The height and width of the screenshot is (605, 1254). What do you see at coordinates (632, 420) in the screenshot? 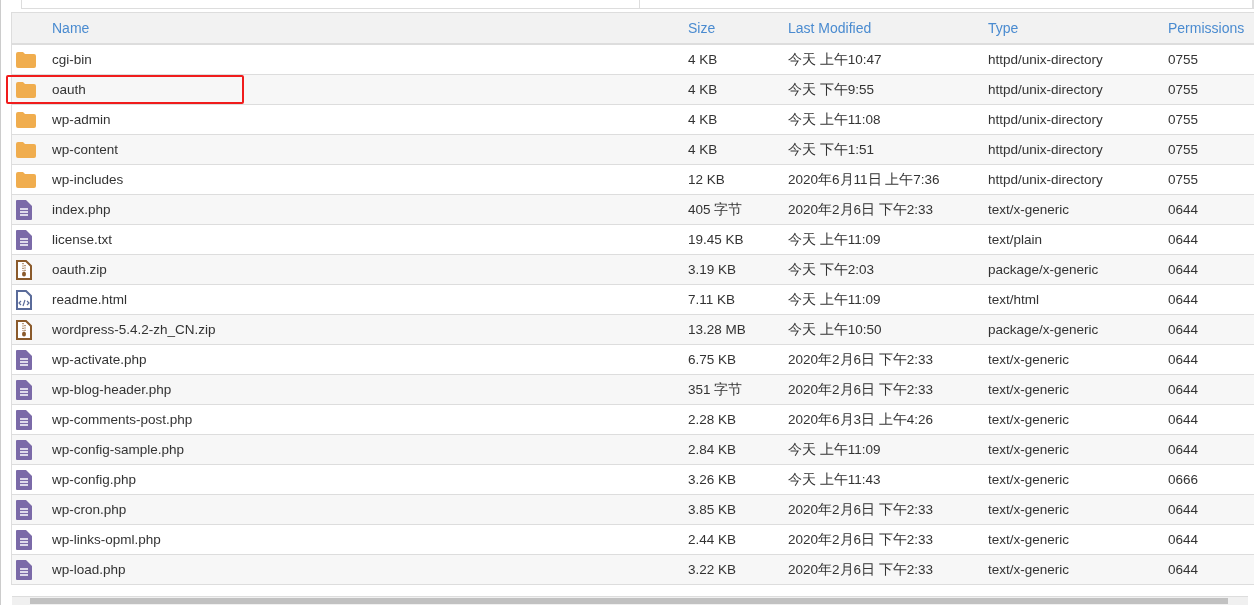
I see `file-row: wp-comments-post.php 2.28 KB 2020年6月3日 上午4:26 text/x-generic 0644` at bounding box center [632, 420].